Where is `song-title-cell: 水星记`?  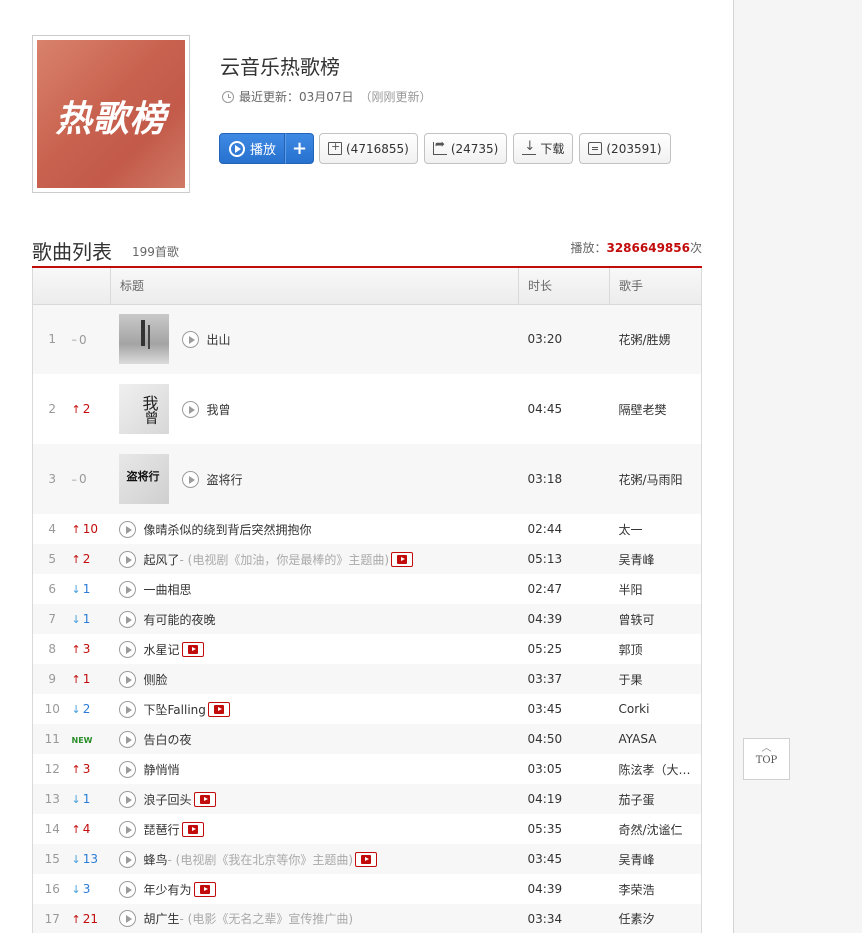 song-title-cell: 水星记 is located at coordinates (315, 649).